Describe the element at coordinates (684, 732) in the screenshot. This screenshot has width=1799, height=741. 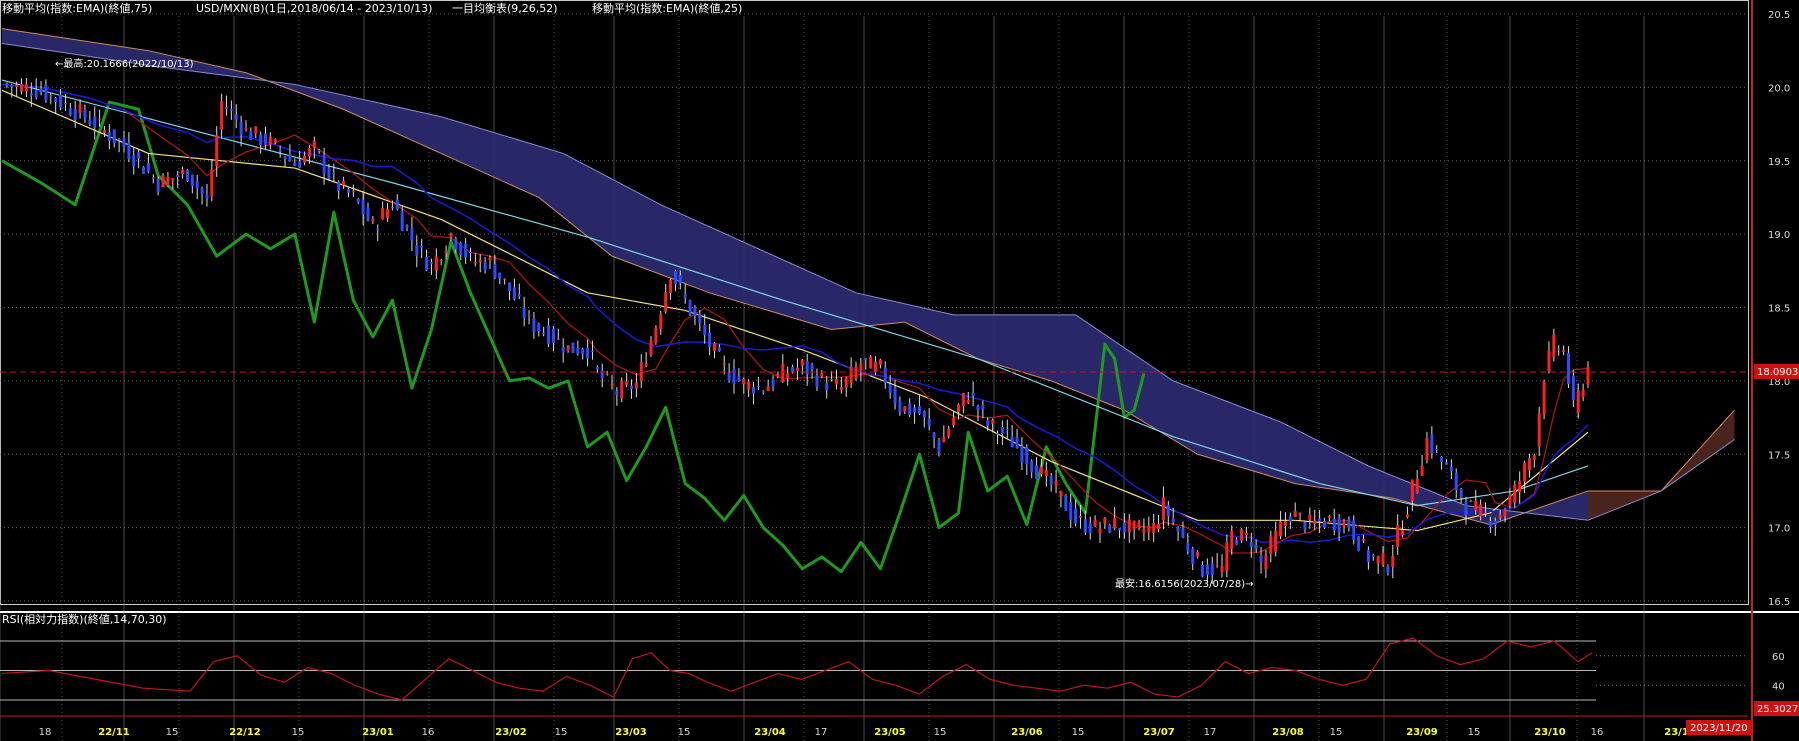
I see `x-tick-label: 15` at that location.